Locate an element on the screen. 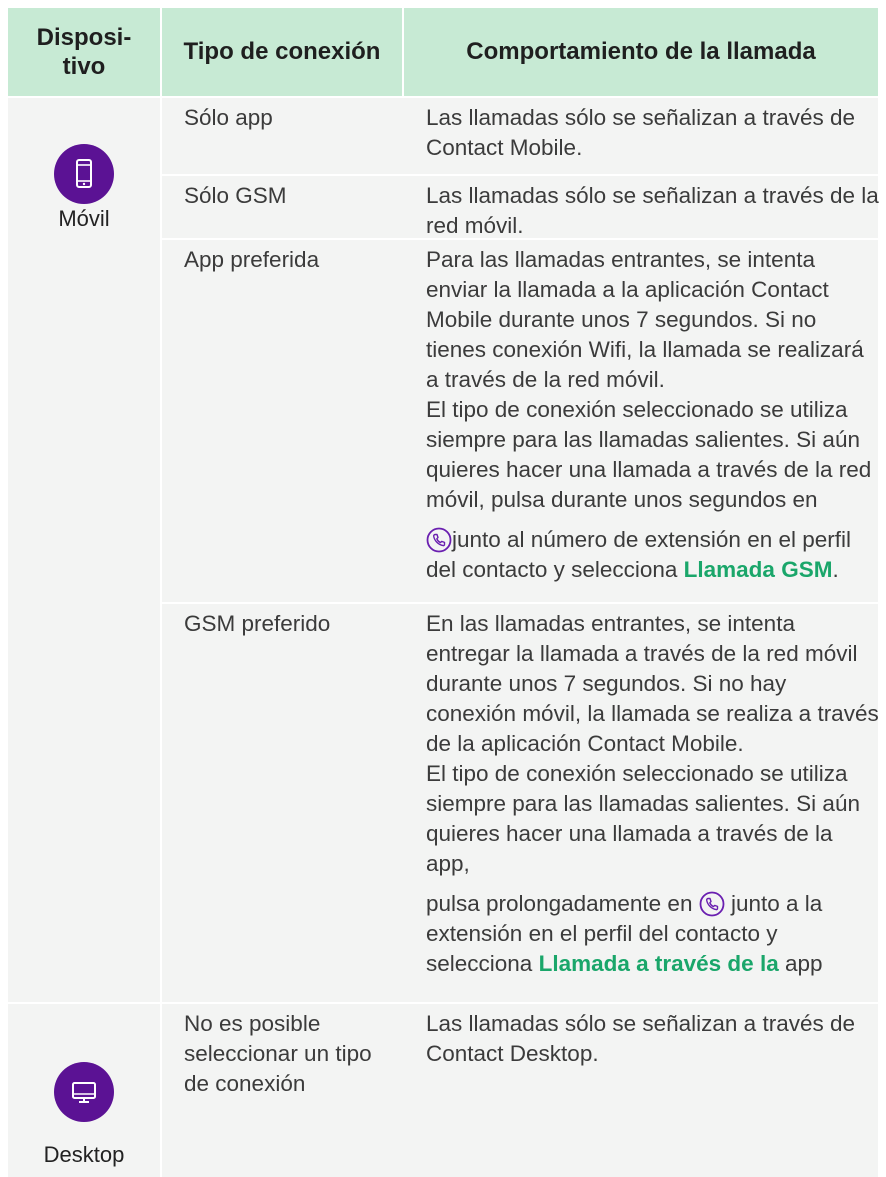 The image size is (886, 1177). header-tipo: Tipo de conexión is located at coordinates (282, 52).